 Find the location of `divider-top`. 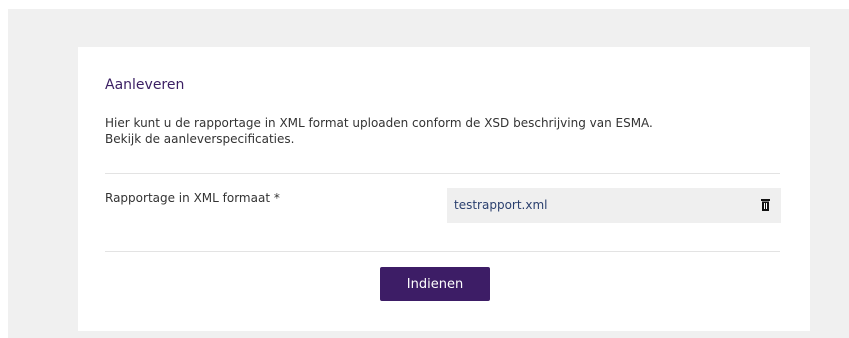

divider-top is located at coordinates (442, 173).